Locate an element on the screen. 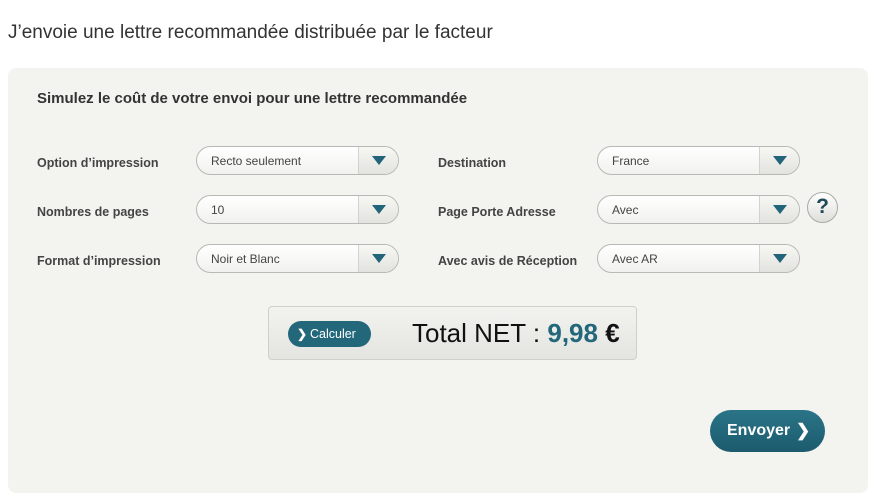 This screenshot has width=871, height=499. print-format-label: Format d’impression is located at coordinates (99, 261).